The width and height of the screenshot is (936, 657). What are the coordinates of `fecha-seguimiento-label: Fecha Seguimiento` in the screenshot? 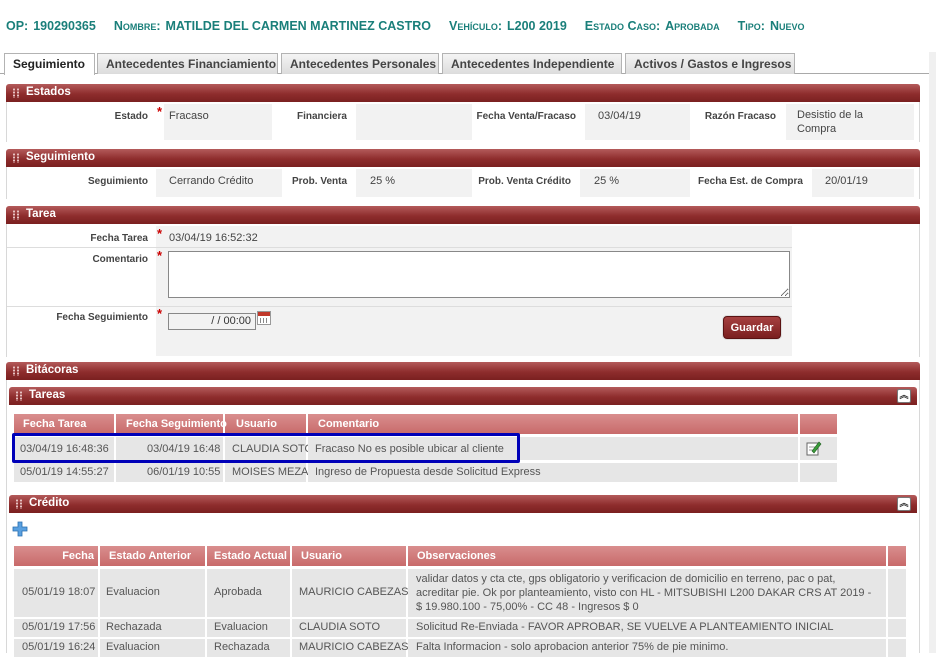 It's located at (102, 317).